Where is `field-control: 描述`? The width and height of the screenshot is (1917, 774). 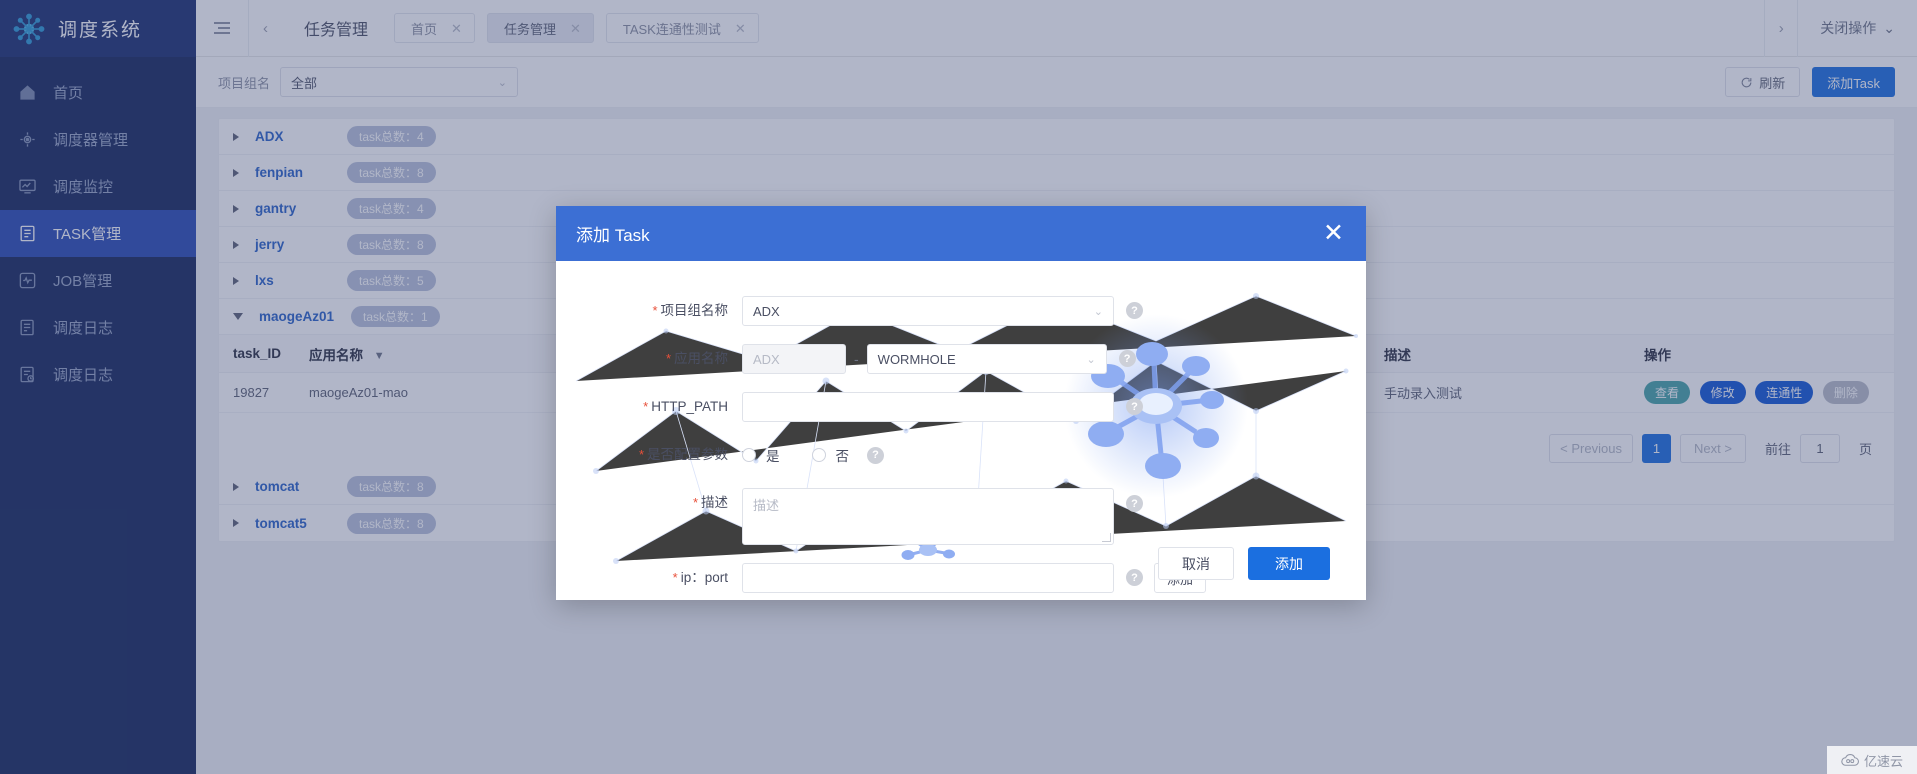
field-control: 描述 is located at coordinates (928, 516).